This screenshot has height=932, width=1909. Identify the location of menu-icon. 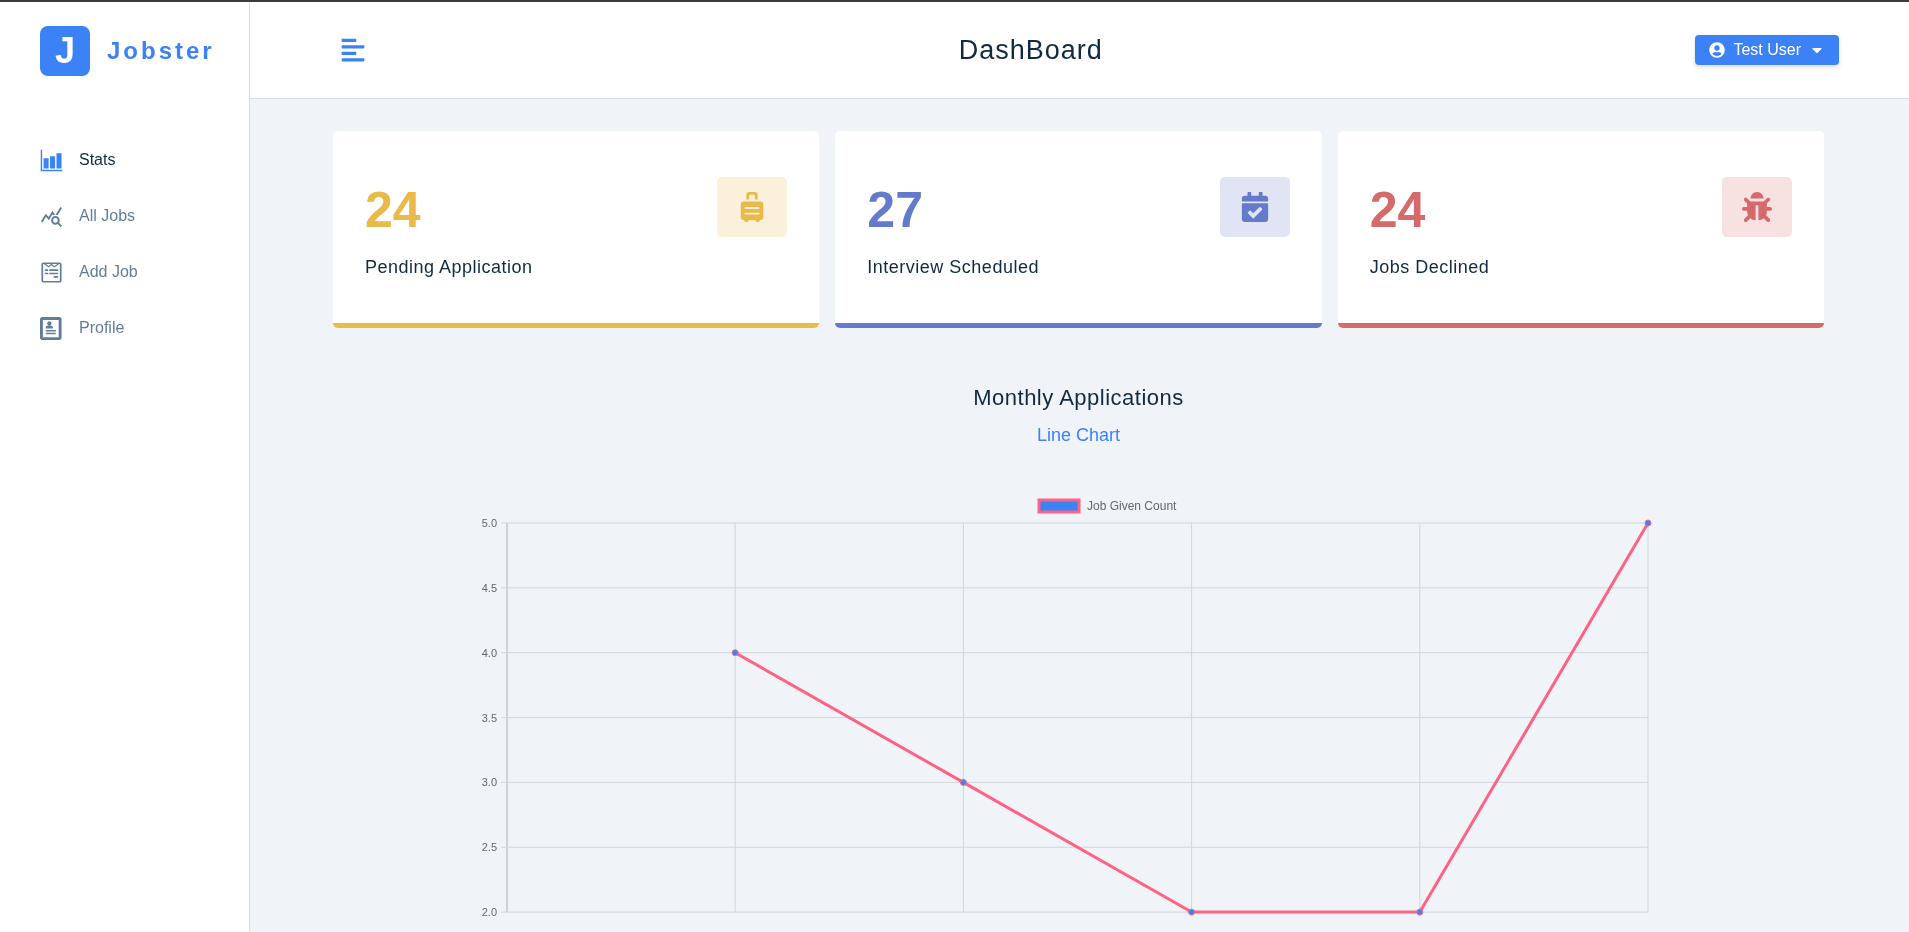
(353, 50).